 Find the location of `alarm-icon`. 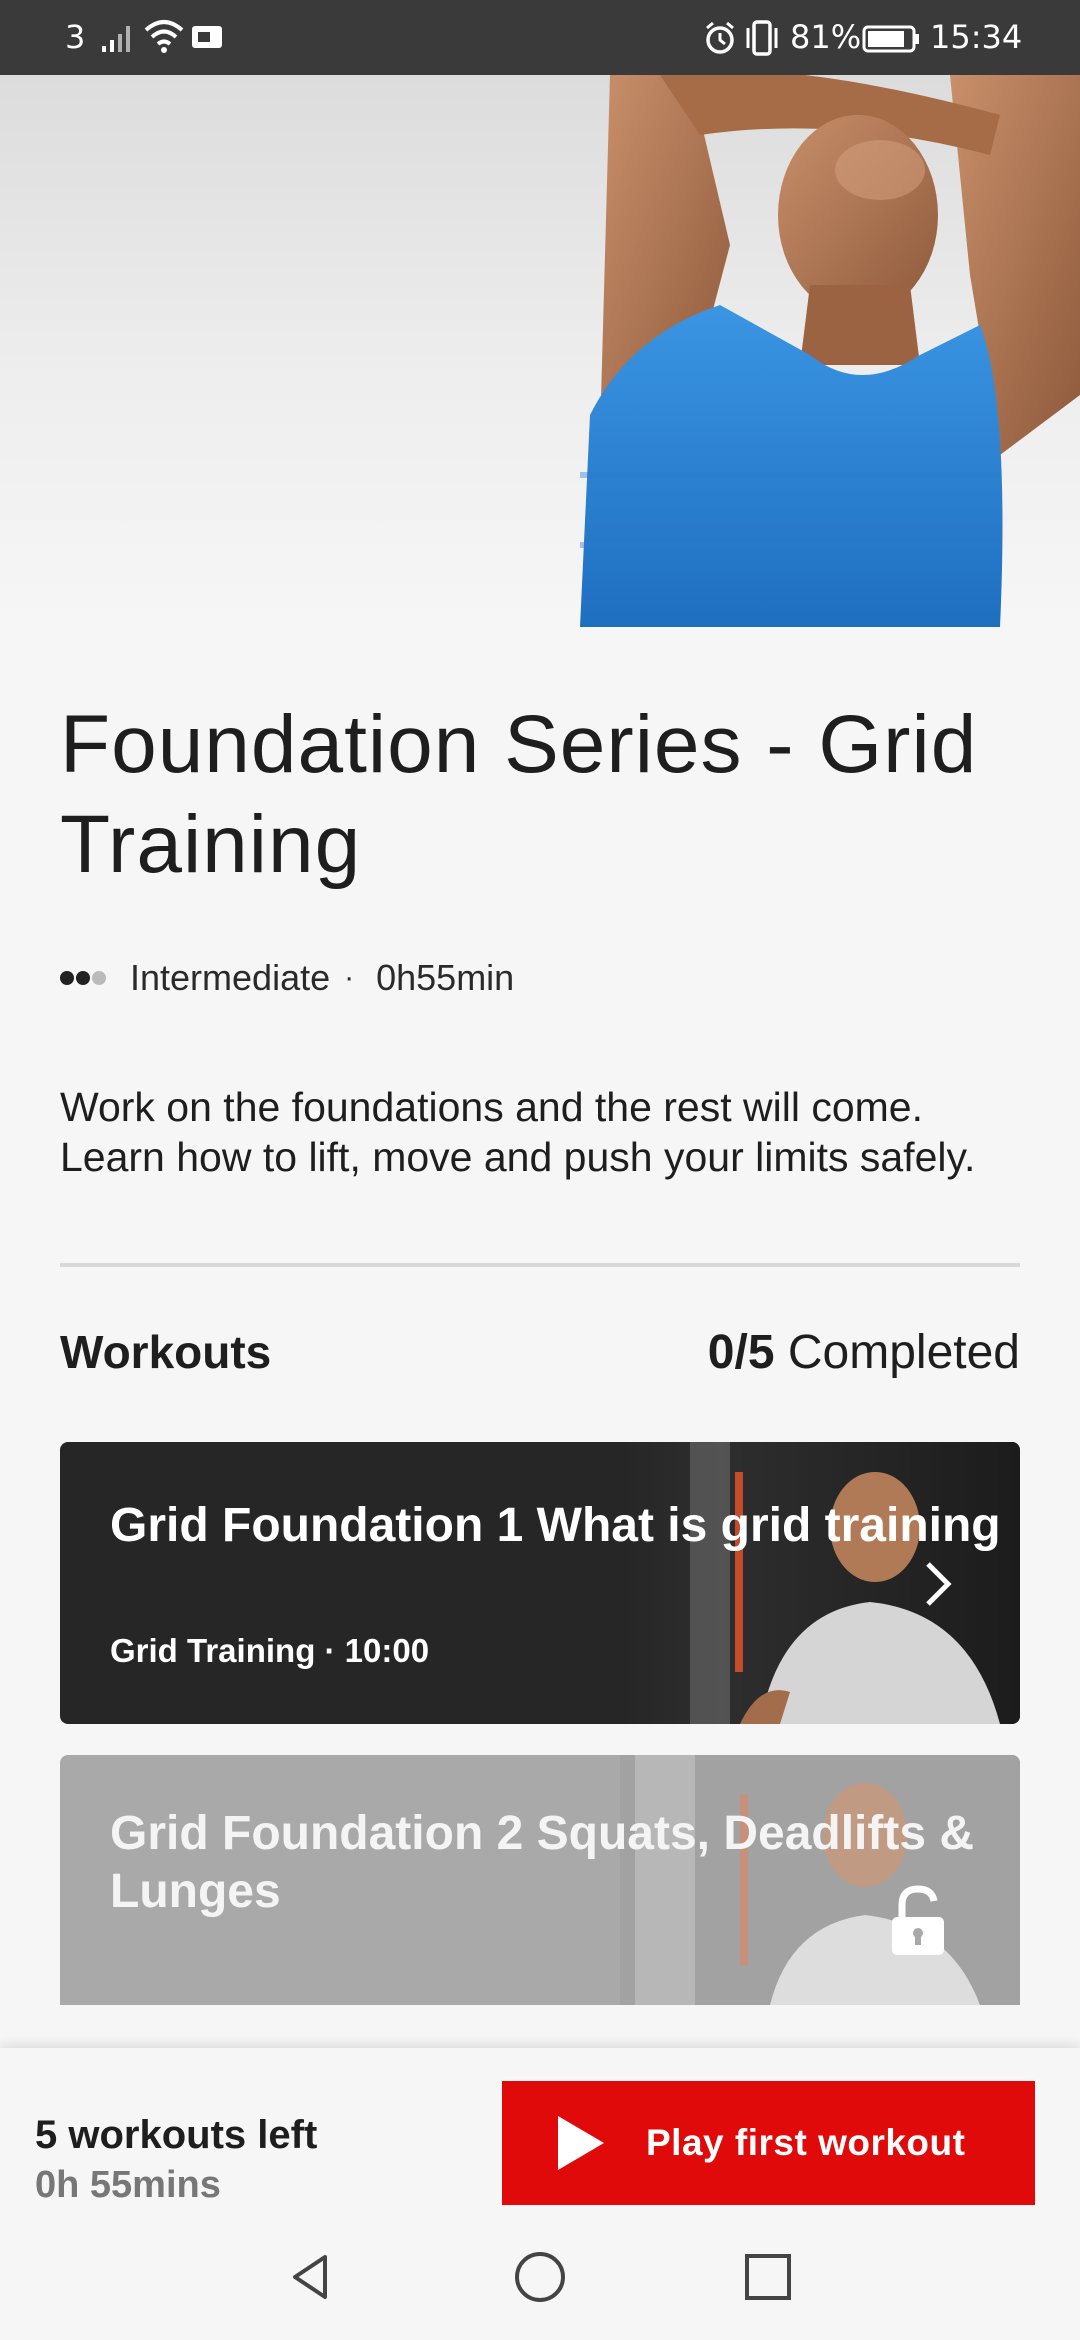

alarm-icon is located at coordinates (720, 37).